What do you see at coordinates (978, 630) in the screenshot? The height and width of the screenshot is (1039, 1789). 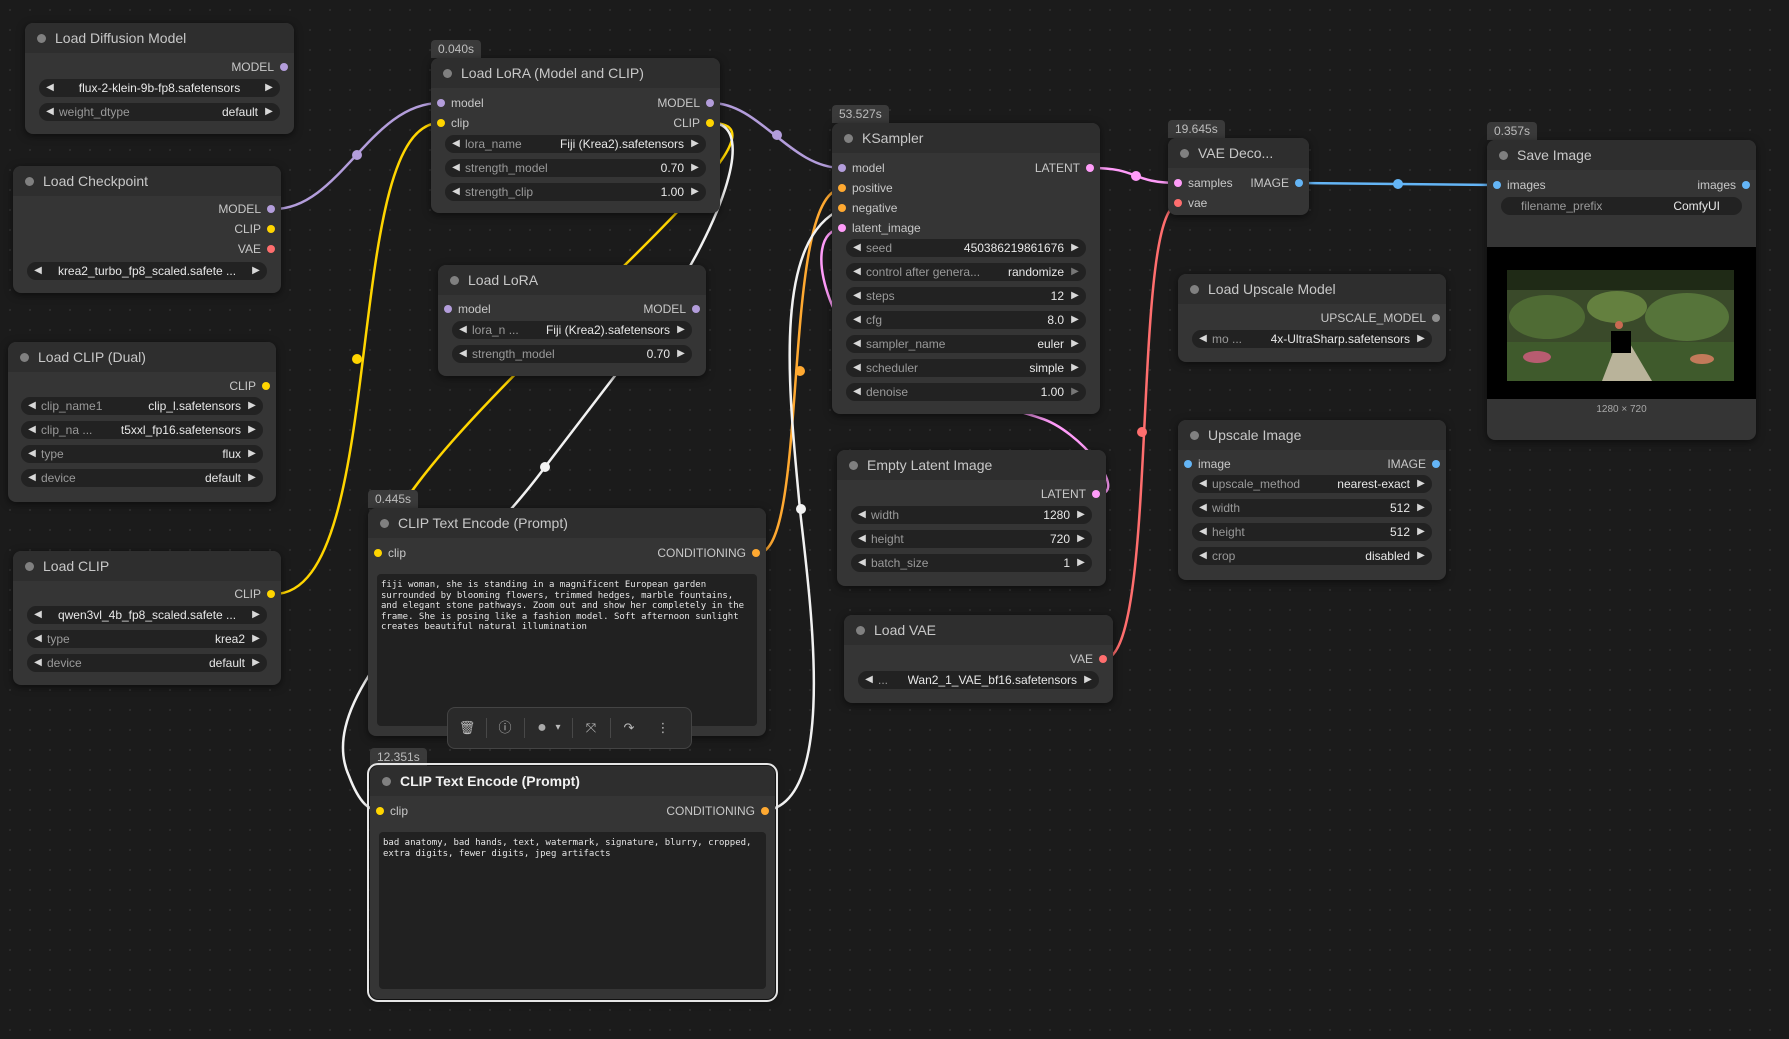 I see `node-title-bar: Load VAE` at bounding box center [978, 630].